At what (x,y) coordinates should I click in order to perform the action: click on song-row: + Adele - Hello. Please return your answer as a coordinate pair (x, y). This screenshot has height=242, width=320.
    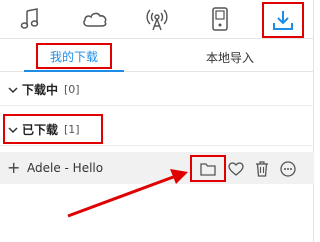
    Looking at the image, I should click on (157, 168).